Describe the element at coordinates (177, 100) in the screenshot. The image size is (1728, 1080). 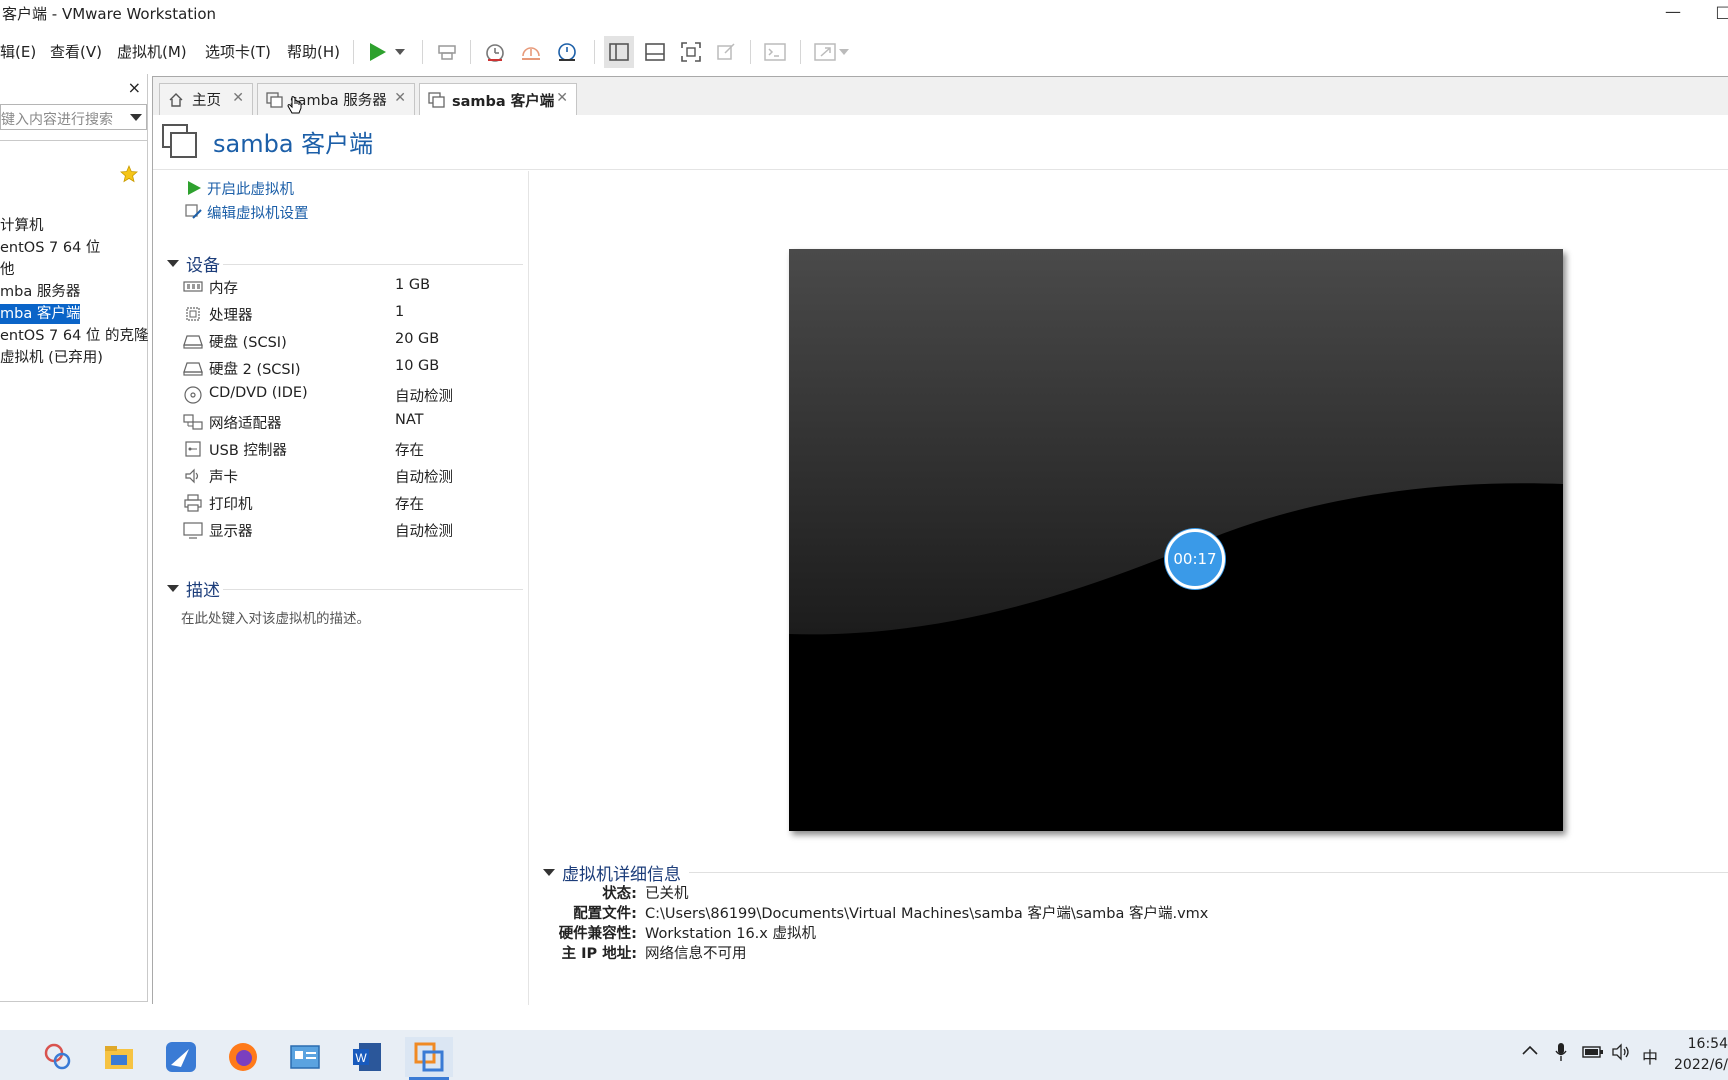
I see `home-icon` at that location.